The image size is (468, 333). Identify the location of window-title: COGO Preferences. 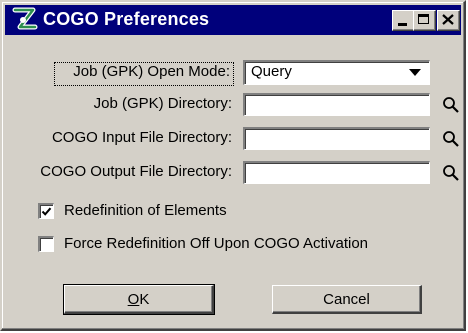
(126, 19).